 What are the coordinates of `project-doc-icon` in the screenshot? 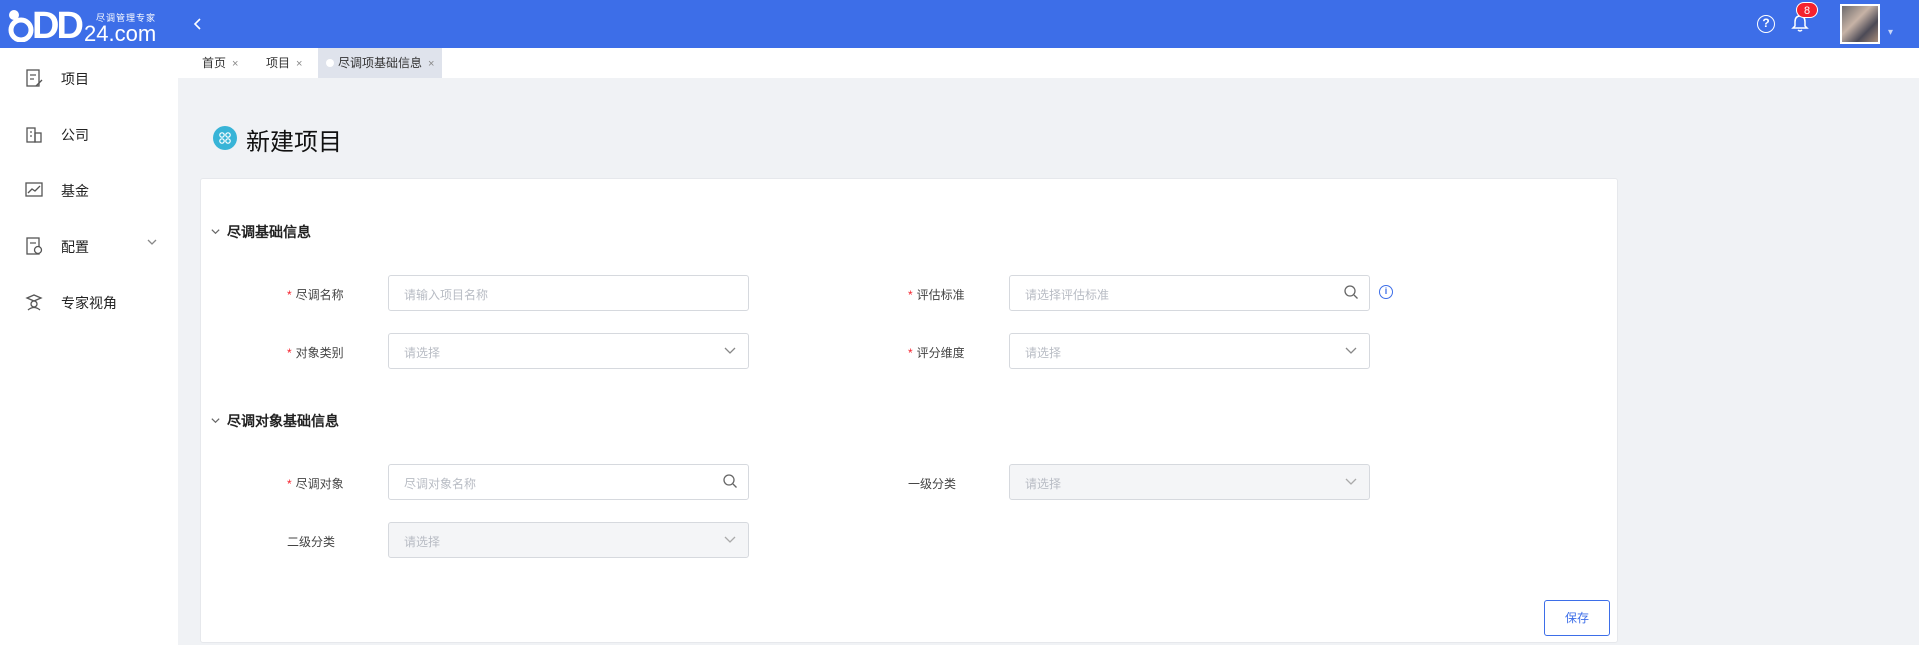 It's located at (34, 78).